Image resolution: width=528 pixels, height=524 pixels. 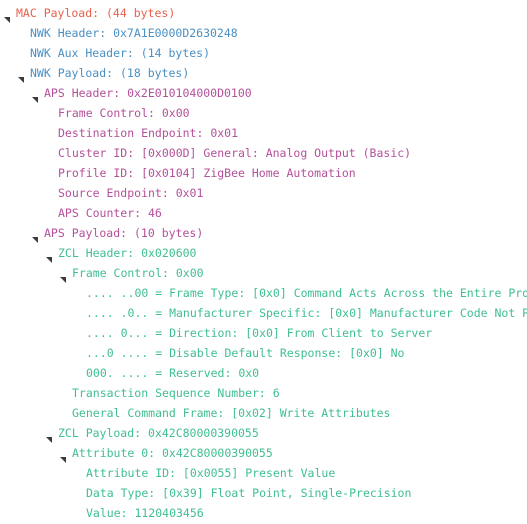 I want to click on tree-row-label: APS Payload: (10 bytes), so click(x=124, y=233).